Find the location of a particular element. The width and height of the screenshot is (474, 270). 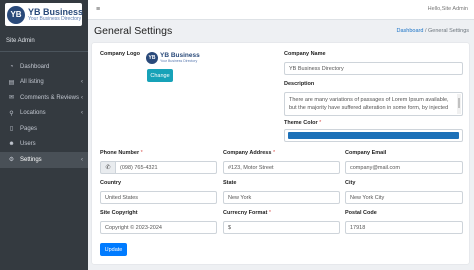

company-logo-label: Company Logo is located at coordinates (120, 54).